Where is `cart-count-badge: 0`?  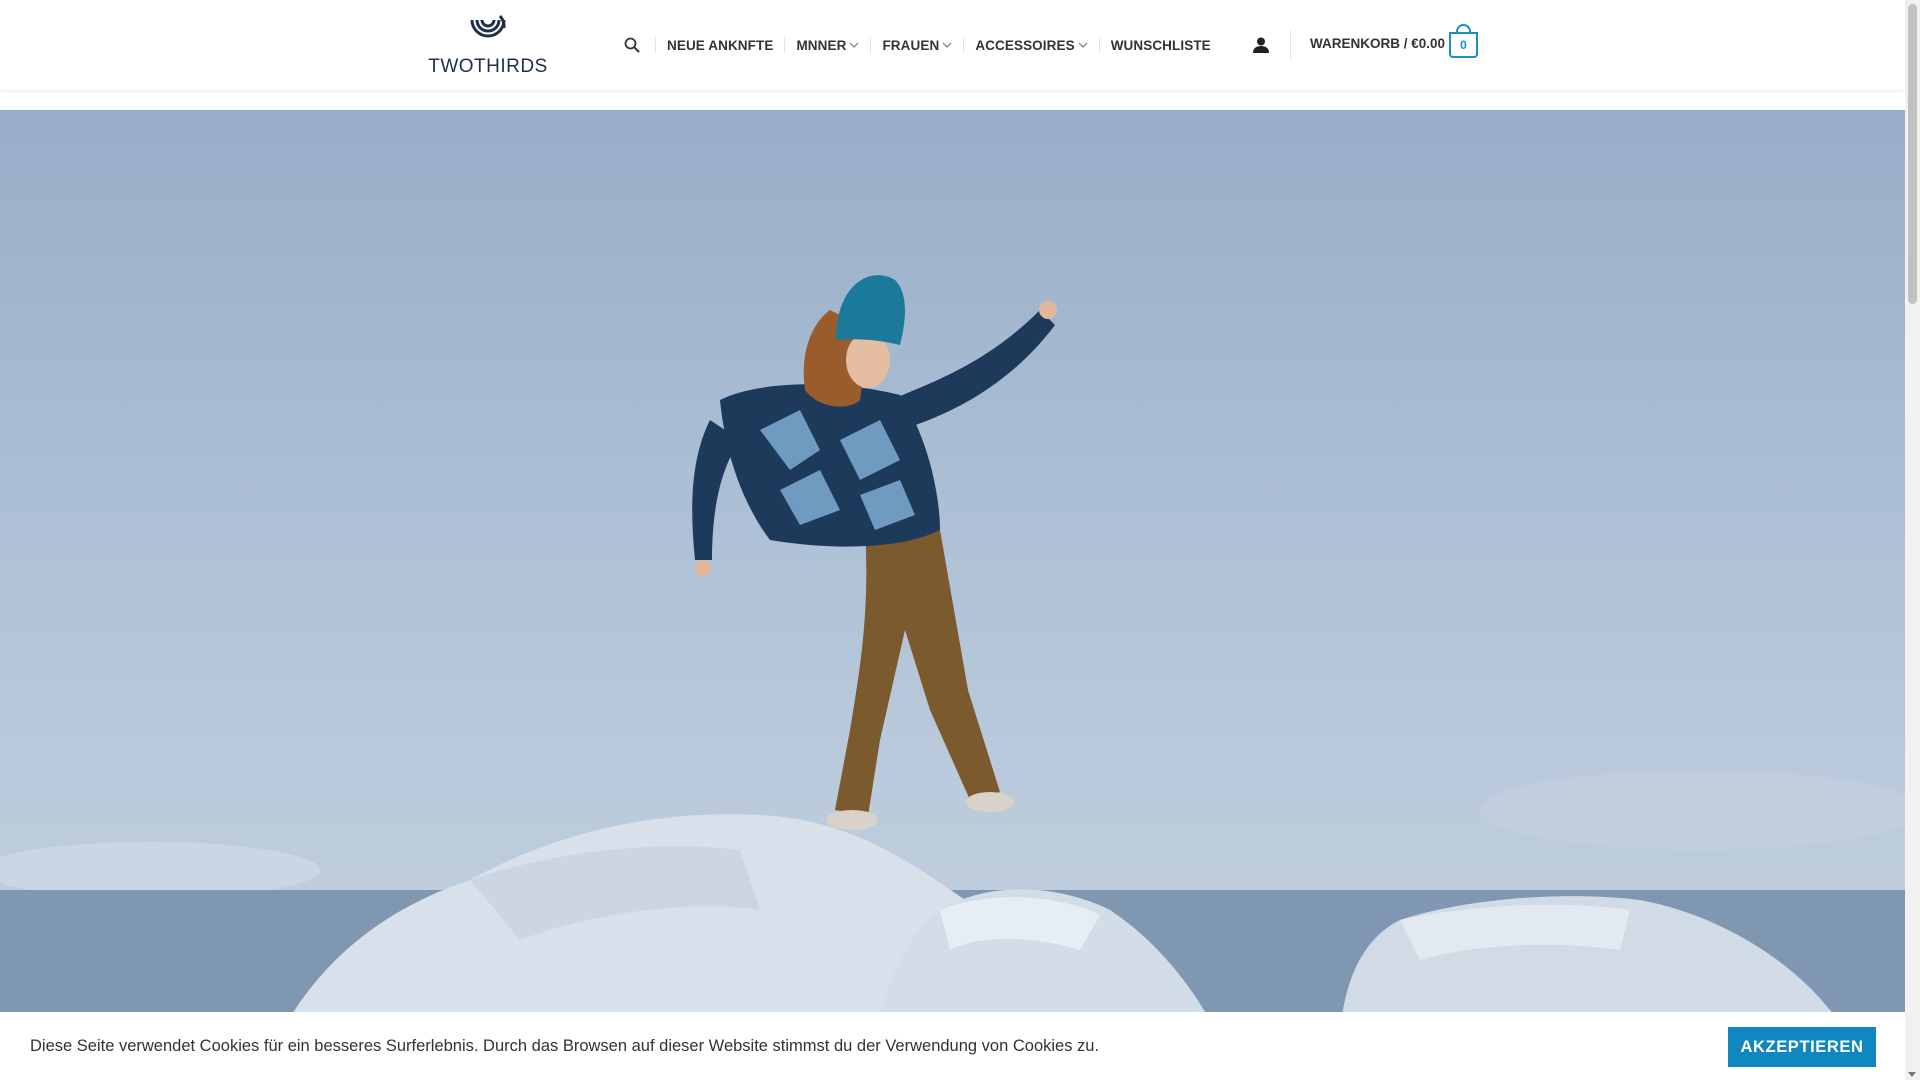
cart-count-badge: 0 is located at coordinates (1463, 45).